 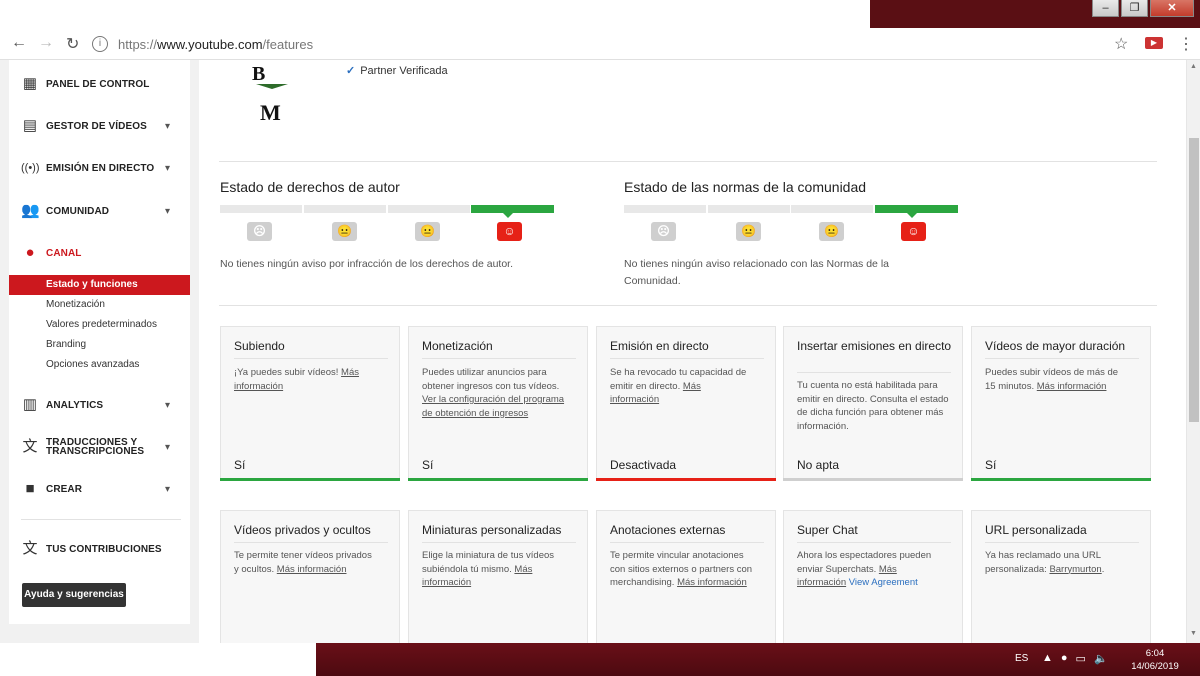 What do you see at coordinates (467, 569) in the screenshot?
I see `card-desc-text: subiéndola tú mismo.` at bounding box center [467, 569].